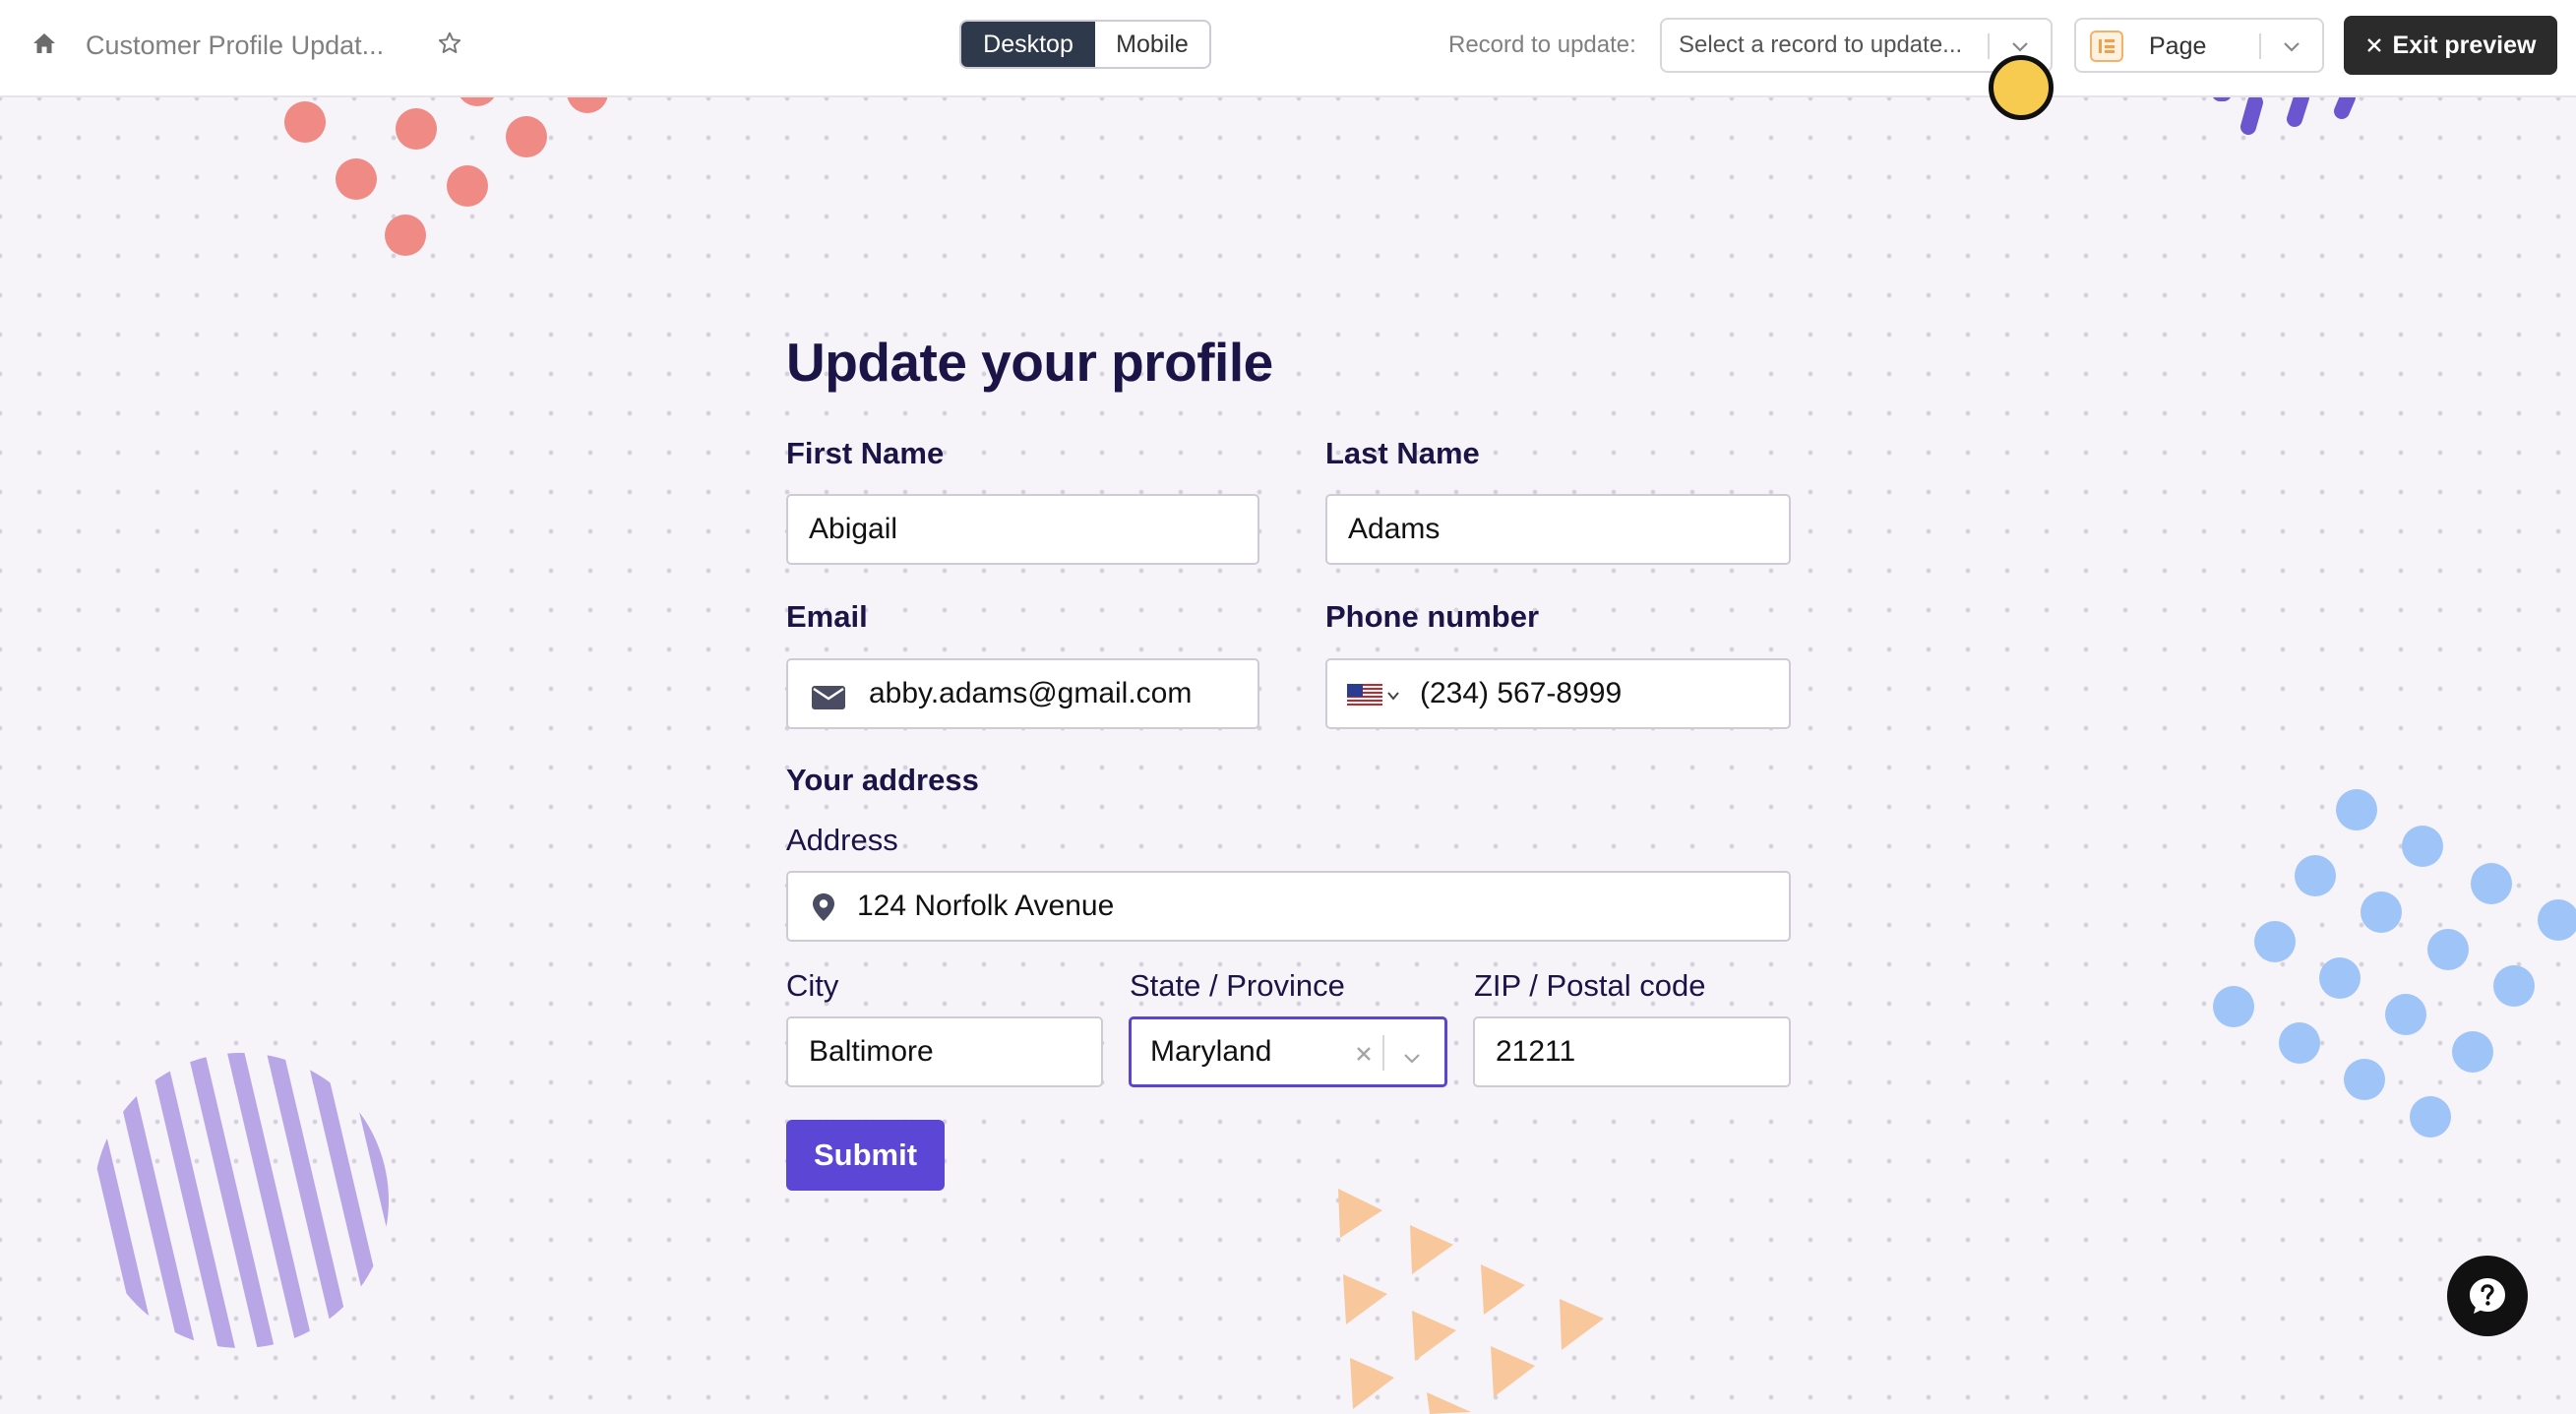 Image resolution: width=2576 pixels, height=1414 pixels. I want to click on last-name-value: Adams, so click(1394, 529).